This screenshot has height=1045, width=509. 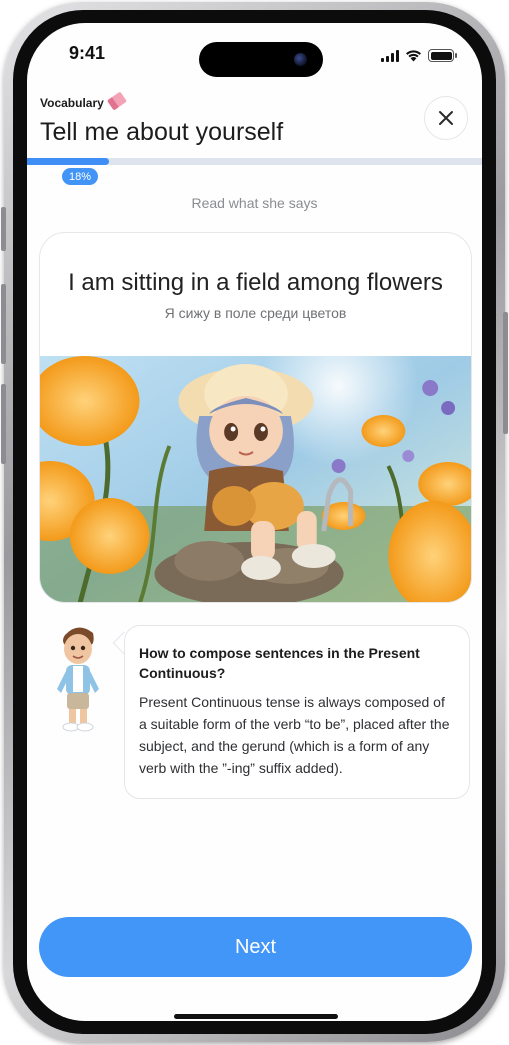 What do you see at coordinates (87, 53) in the screenshot?
I see `status-time: 9:41` at bounding box center [87, 53].